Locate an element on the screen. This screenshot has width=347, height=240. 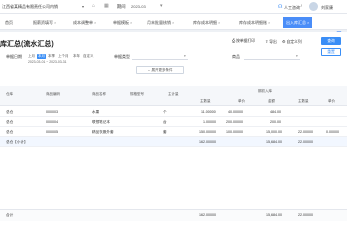
total-label: 合计 is located at coordinates (10, 215).